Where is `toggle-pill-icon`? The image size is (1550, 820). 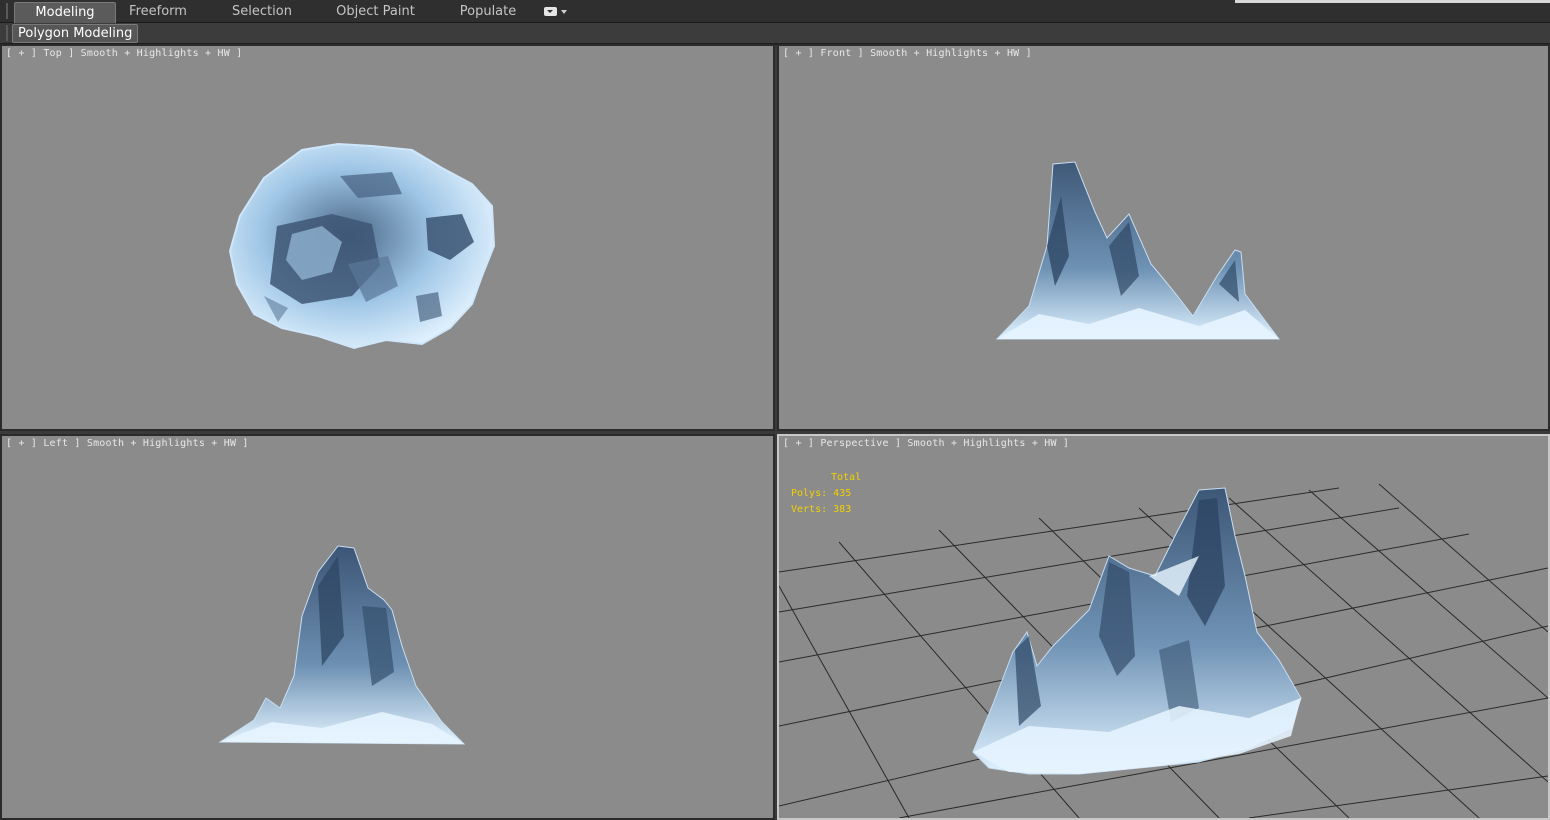
toggle-pill-icon is located at coordinates (550, 11).